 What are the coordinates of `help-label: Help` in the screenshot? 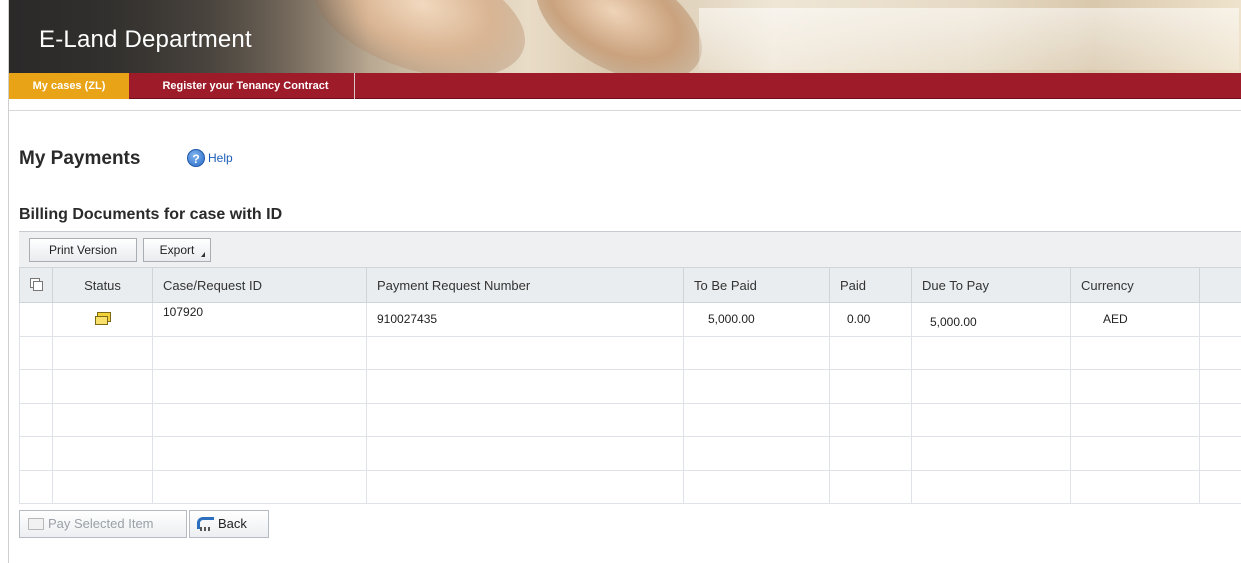 It's located at (220, 158).